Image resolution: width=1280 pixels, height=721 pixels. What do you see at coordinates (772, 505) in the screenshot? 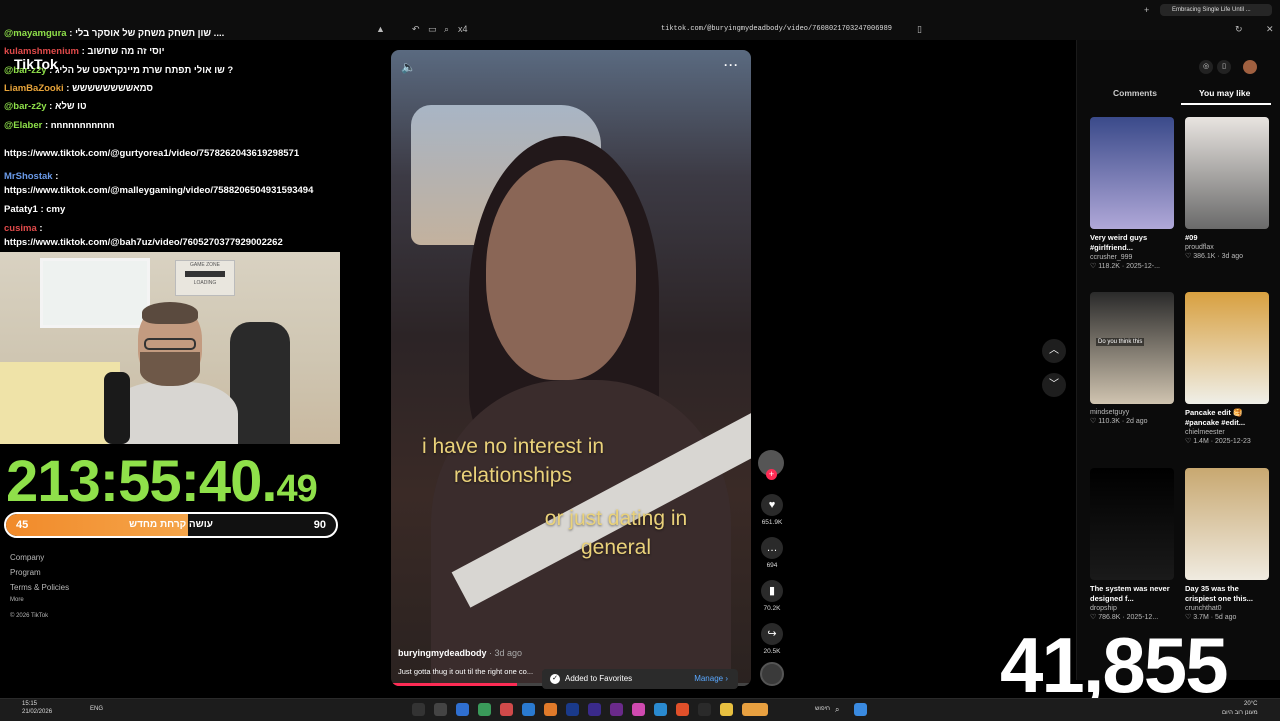
I see `heart-icon: ♥` at bounding box center [772, 505].